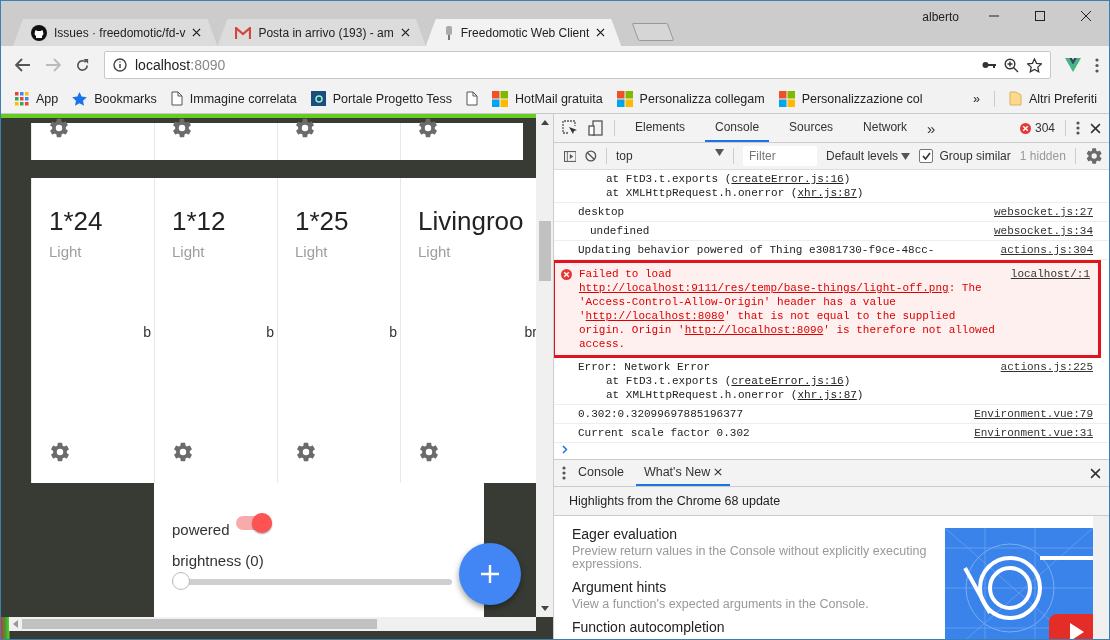 This screenshot has width=1110, height=640. I want to click on hidden-count: 1 hidden, so click(1042, 156).